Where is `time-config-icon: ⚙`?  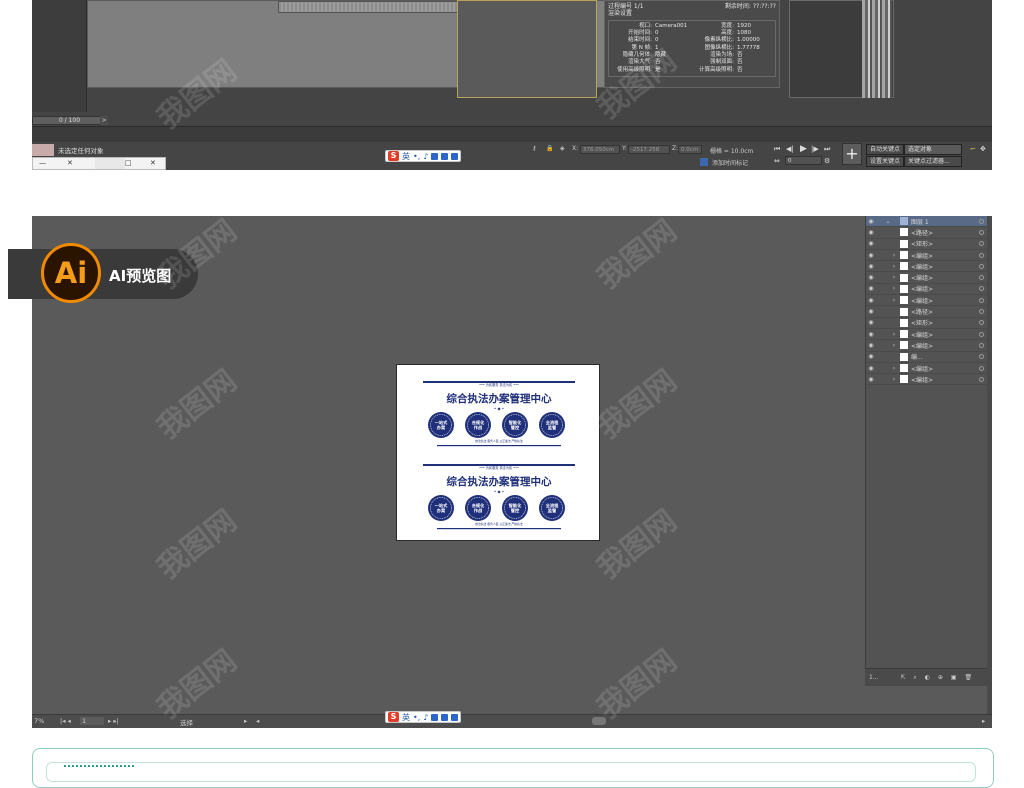
time-config-icon: ⚙ is located at coordinates (827, 161).